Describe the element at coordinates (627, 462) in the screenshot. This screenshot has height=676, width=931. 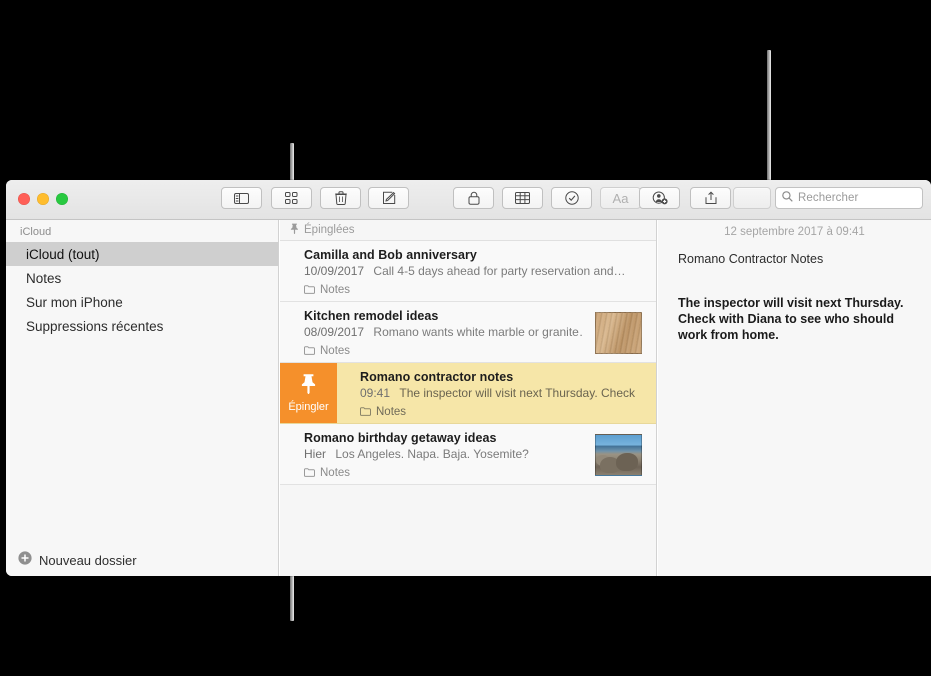
I see `thumbnail-detail` at that location.